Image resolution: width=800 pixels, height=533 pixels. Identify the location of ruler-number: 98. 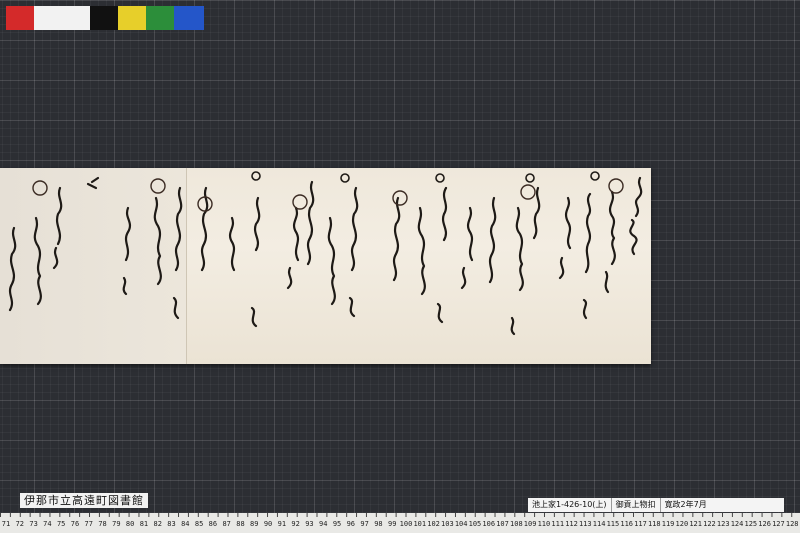
(378, 524).